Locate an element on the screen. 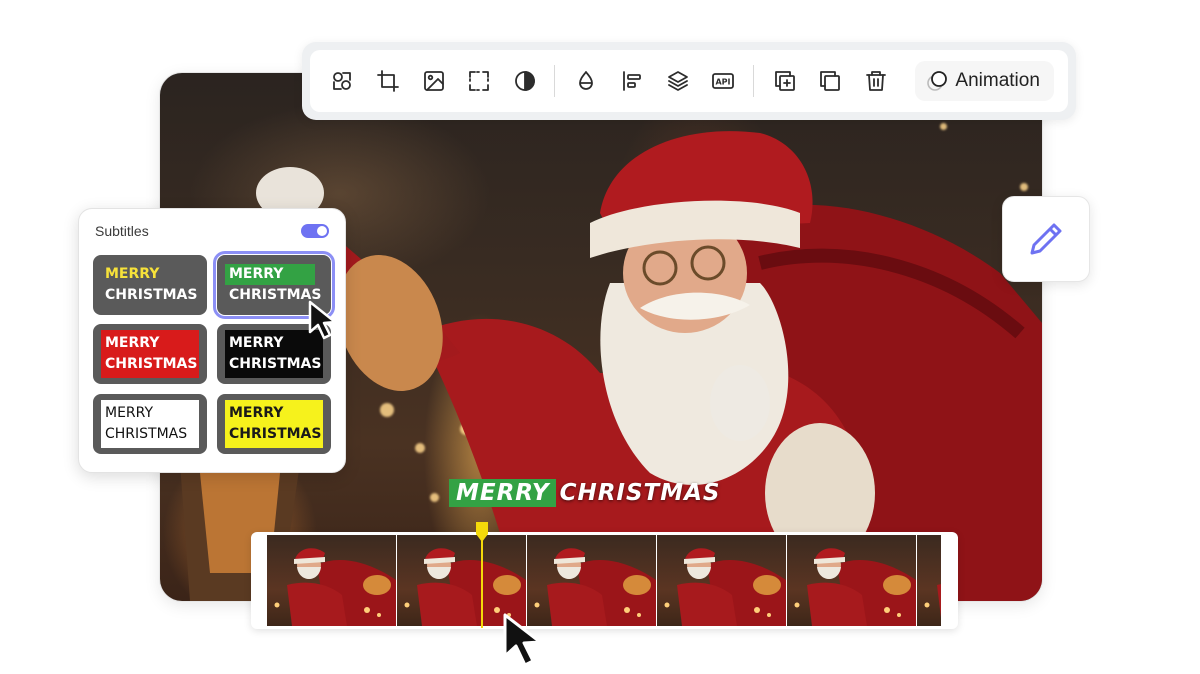 The width and height of the screenshot is (1200, 674). add-copy-icon is located at coordinates (785, 81).